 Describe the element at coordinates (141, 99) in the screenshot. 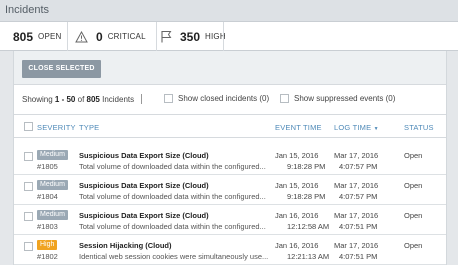

I see `summary-divider` at that location.